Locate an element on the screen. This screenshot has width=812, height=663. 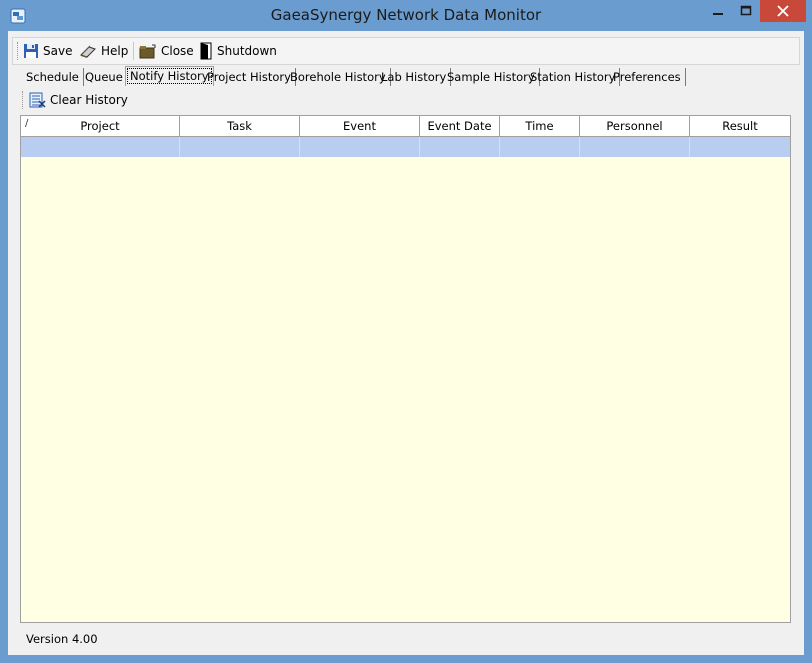
save-label: Save is located at coordinates (58, 51).